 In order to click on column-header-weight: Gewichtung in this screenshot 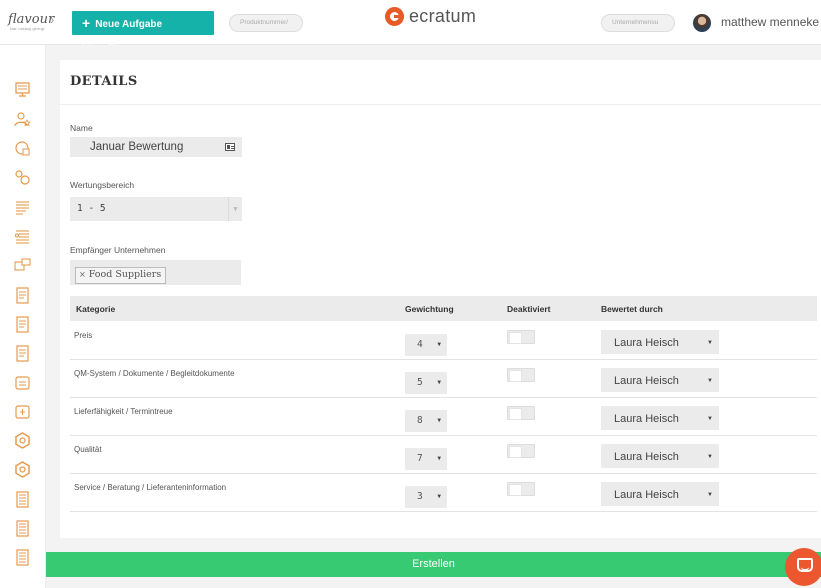, I will do `click(429, 309)`.